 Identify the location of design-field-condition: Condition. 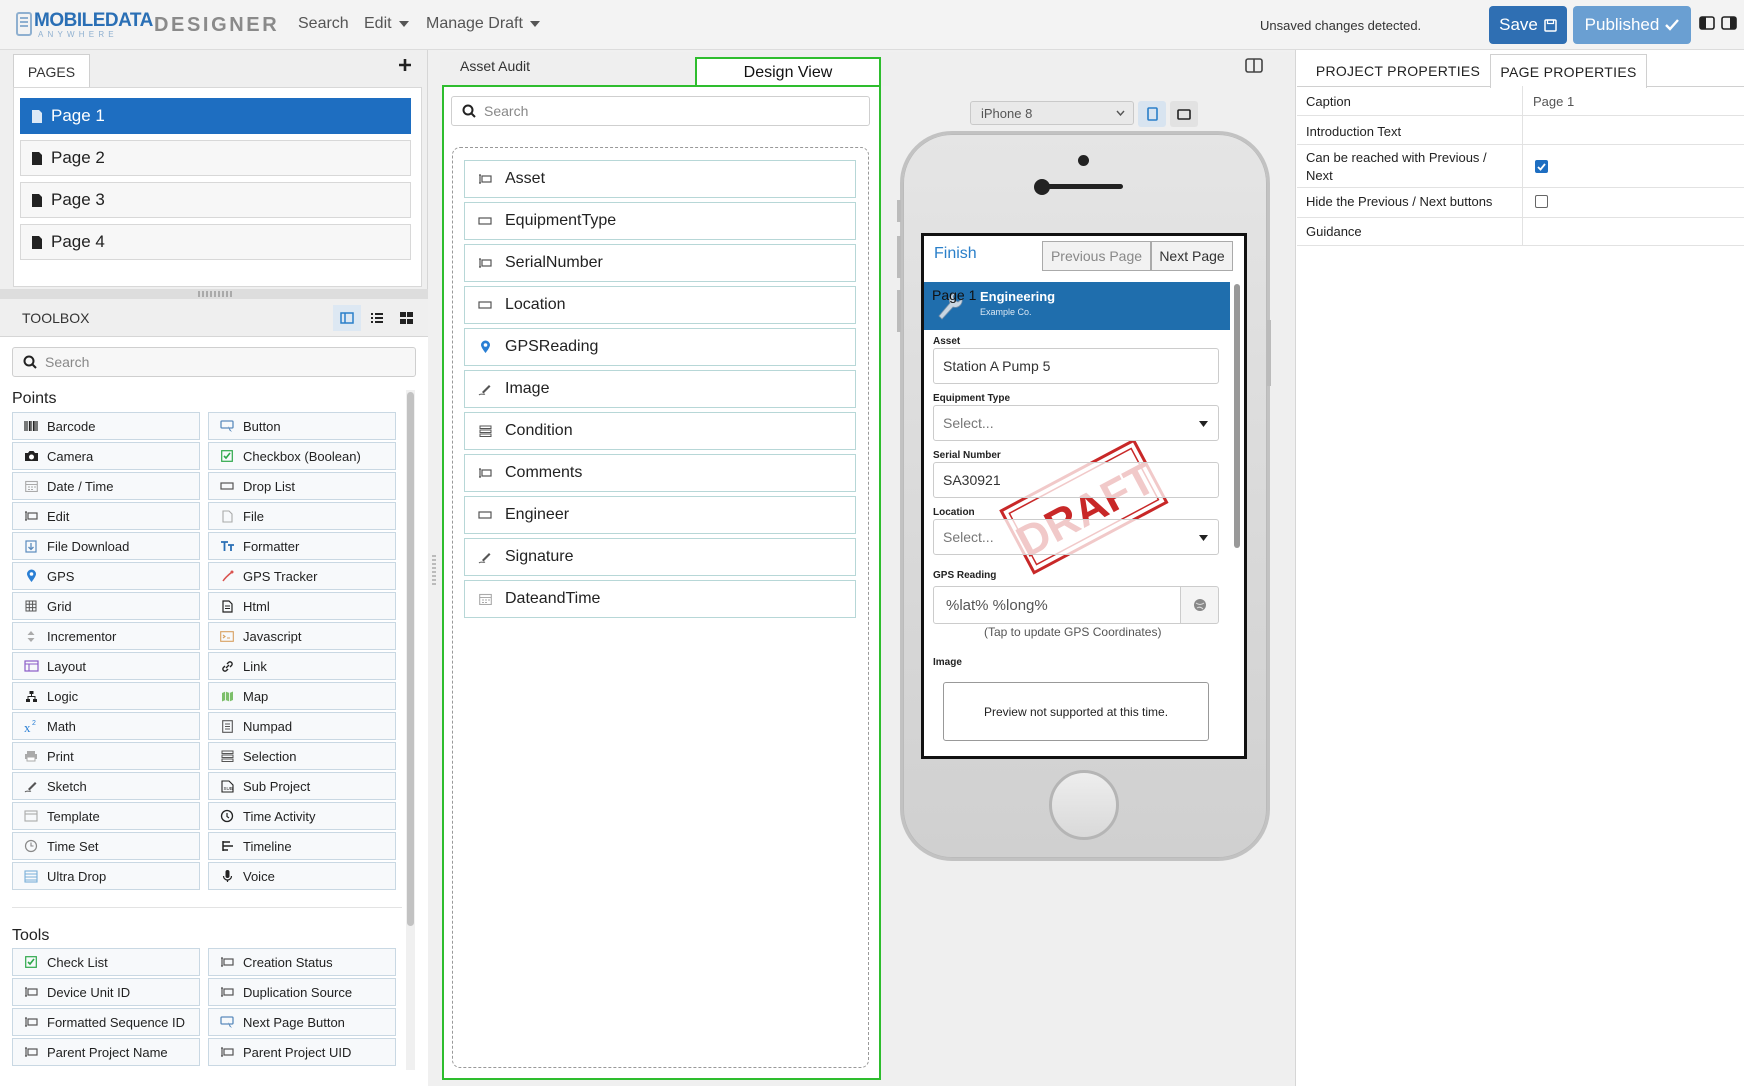
(660, 431).